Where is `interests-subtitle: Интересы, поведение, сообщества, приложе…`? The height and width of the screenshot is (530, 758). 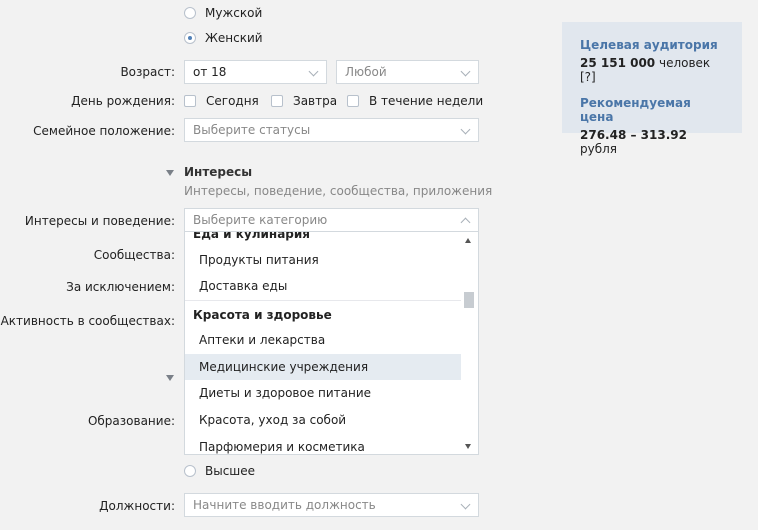 interests-subtitle: Интересы, поведение, сообщества, приложе… is located at coordinates (338, 191).